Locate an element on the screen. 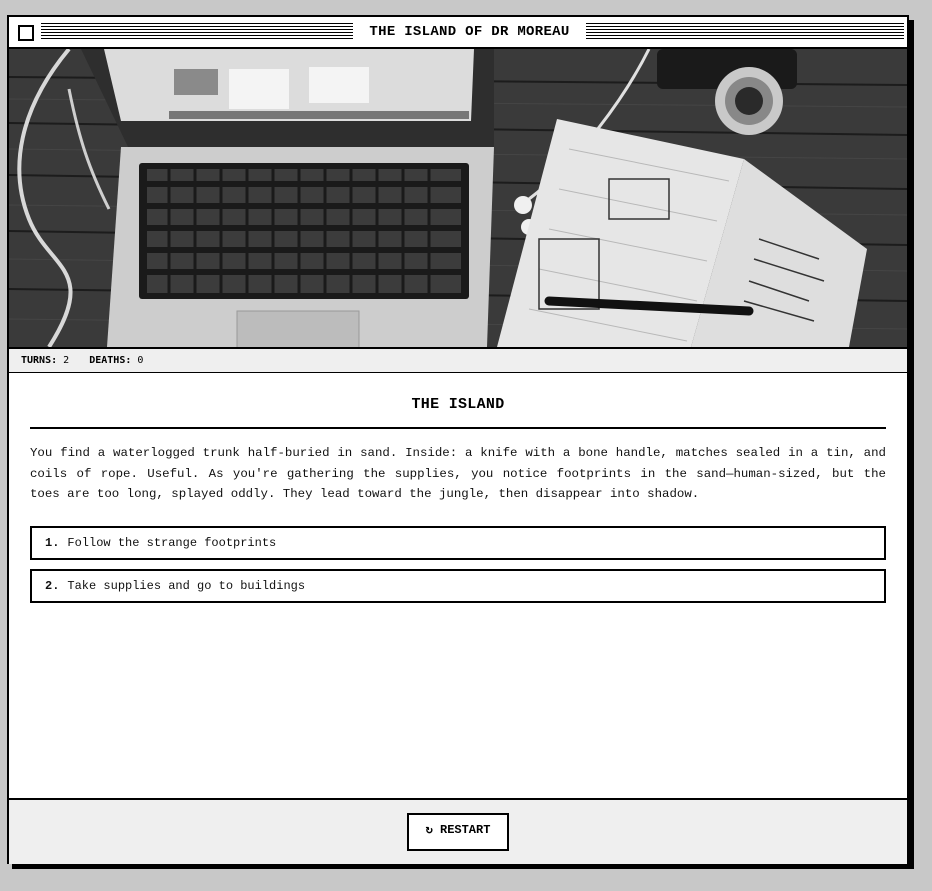 This screenshot has width=932, height=891. turns-value: 2 is located at coordinates (66, 360).